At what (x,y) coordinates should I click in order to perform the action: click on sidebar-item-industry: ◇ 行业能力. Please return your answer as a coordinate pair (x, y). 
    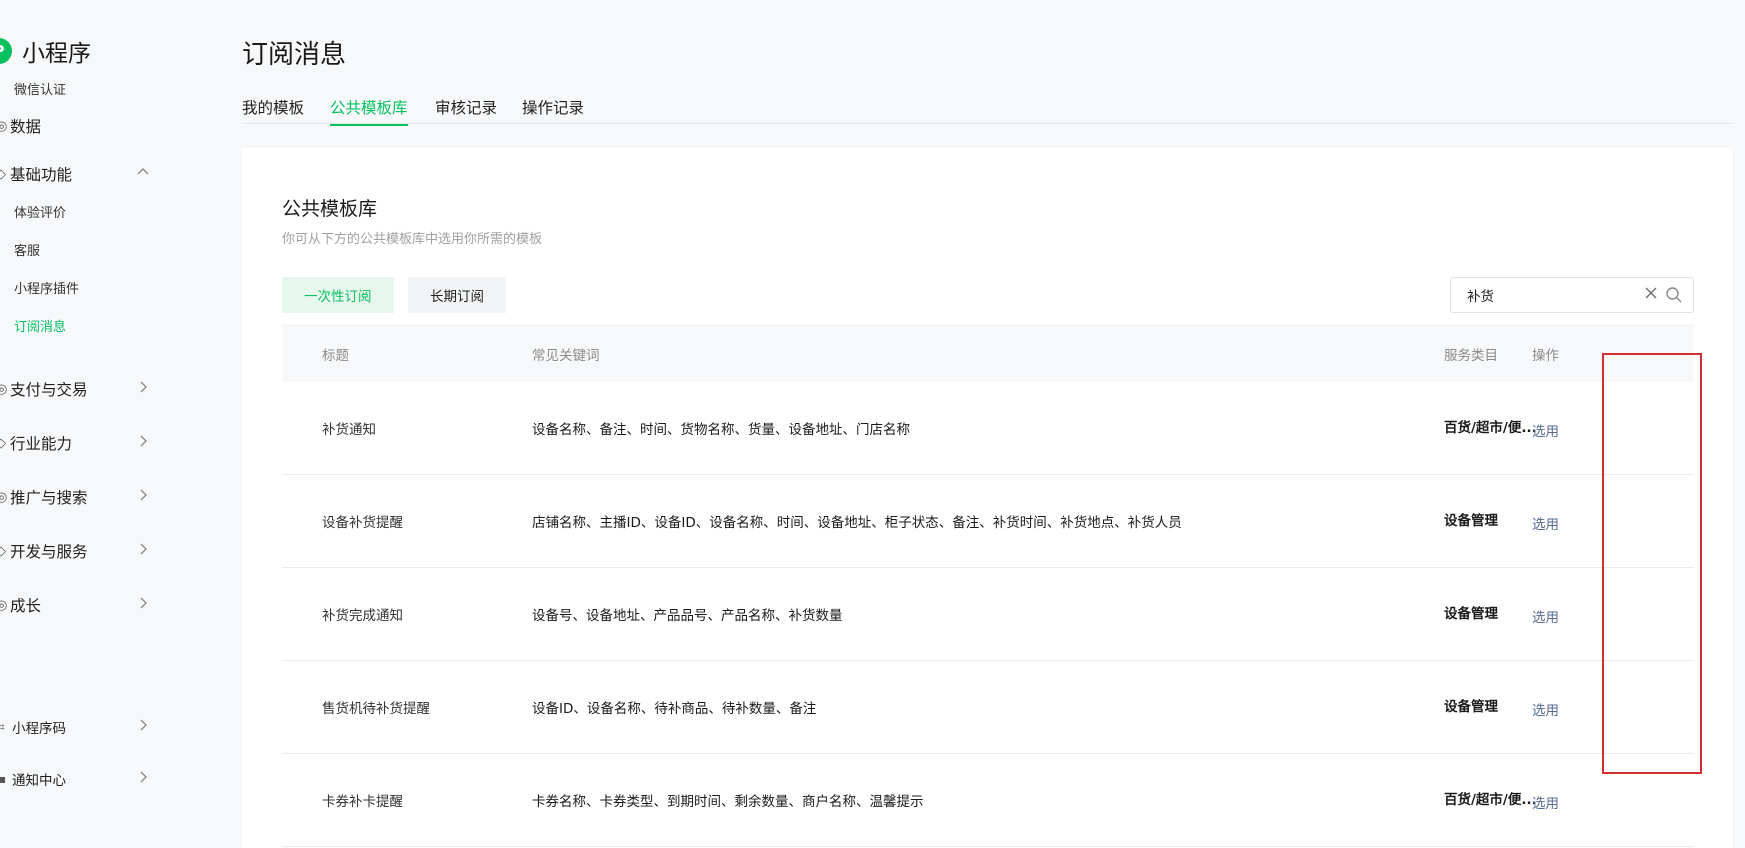
    Looking at the image, I should click on (80, 443).